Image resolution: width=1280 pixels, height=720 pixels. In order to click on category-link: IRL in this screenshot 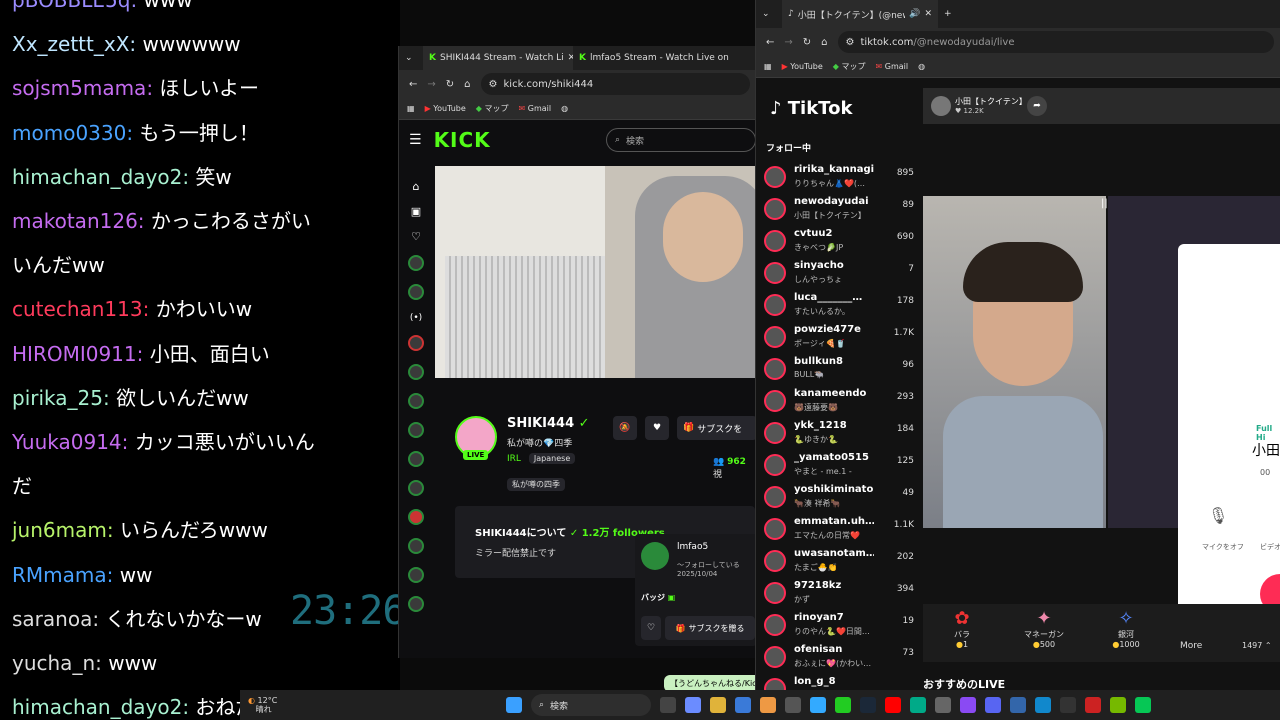, I will do `click(514, 459)`.